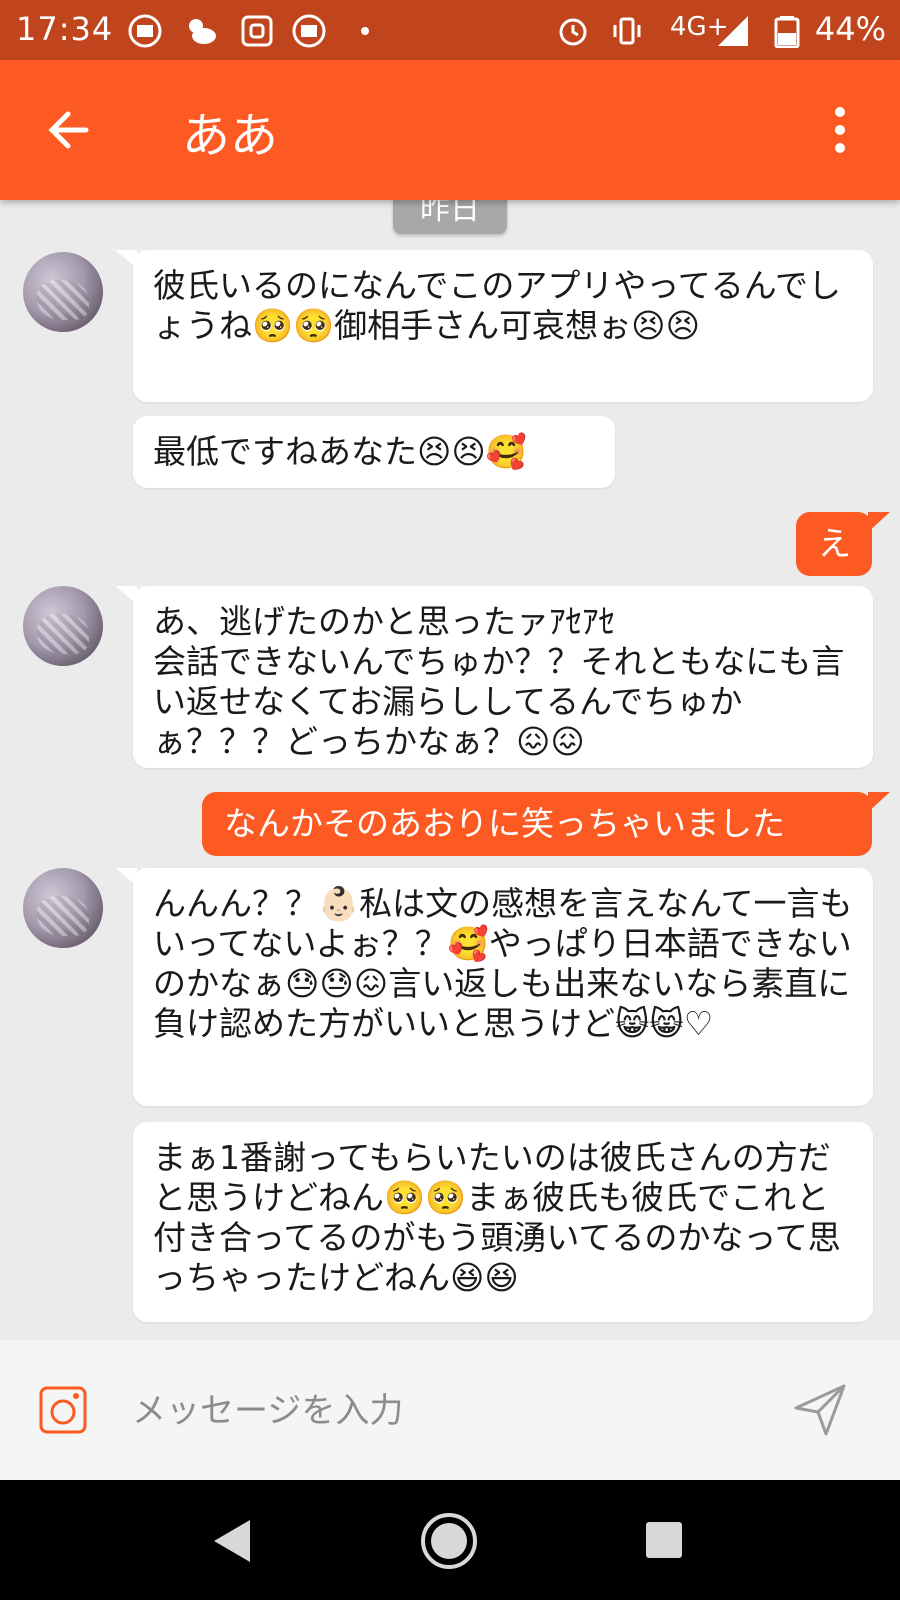 The height and width of the screenshot is (1600, 900). What do you see at coordinates (432, 1411) in the screenshot?
I see `message-input` at bounding box center [432, 1411].